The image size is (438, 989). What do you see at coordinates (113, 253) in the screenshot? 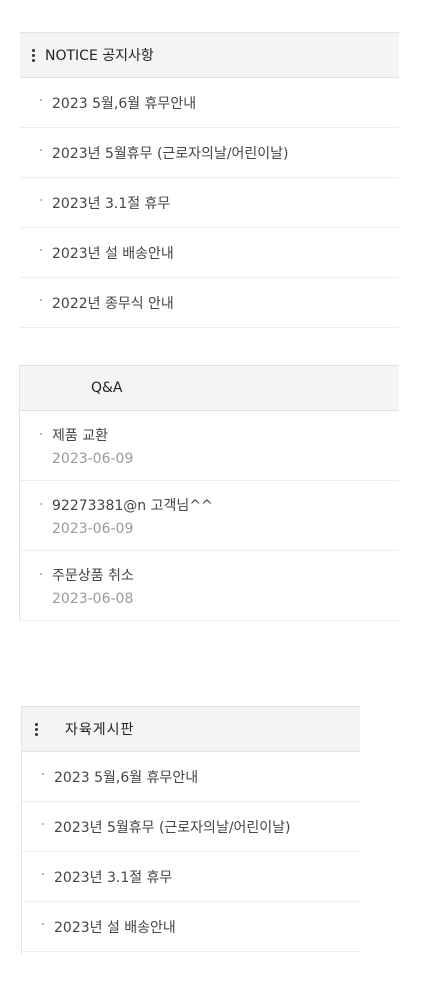
I see `notice-item-title: 2023년 설 배송안내` at bounding box center [113, 253].